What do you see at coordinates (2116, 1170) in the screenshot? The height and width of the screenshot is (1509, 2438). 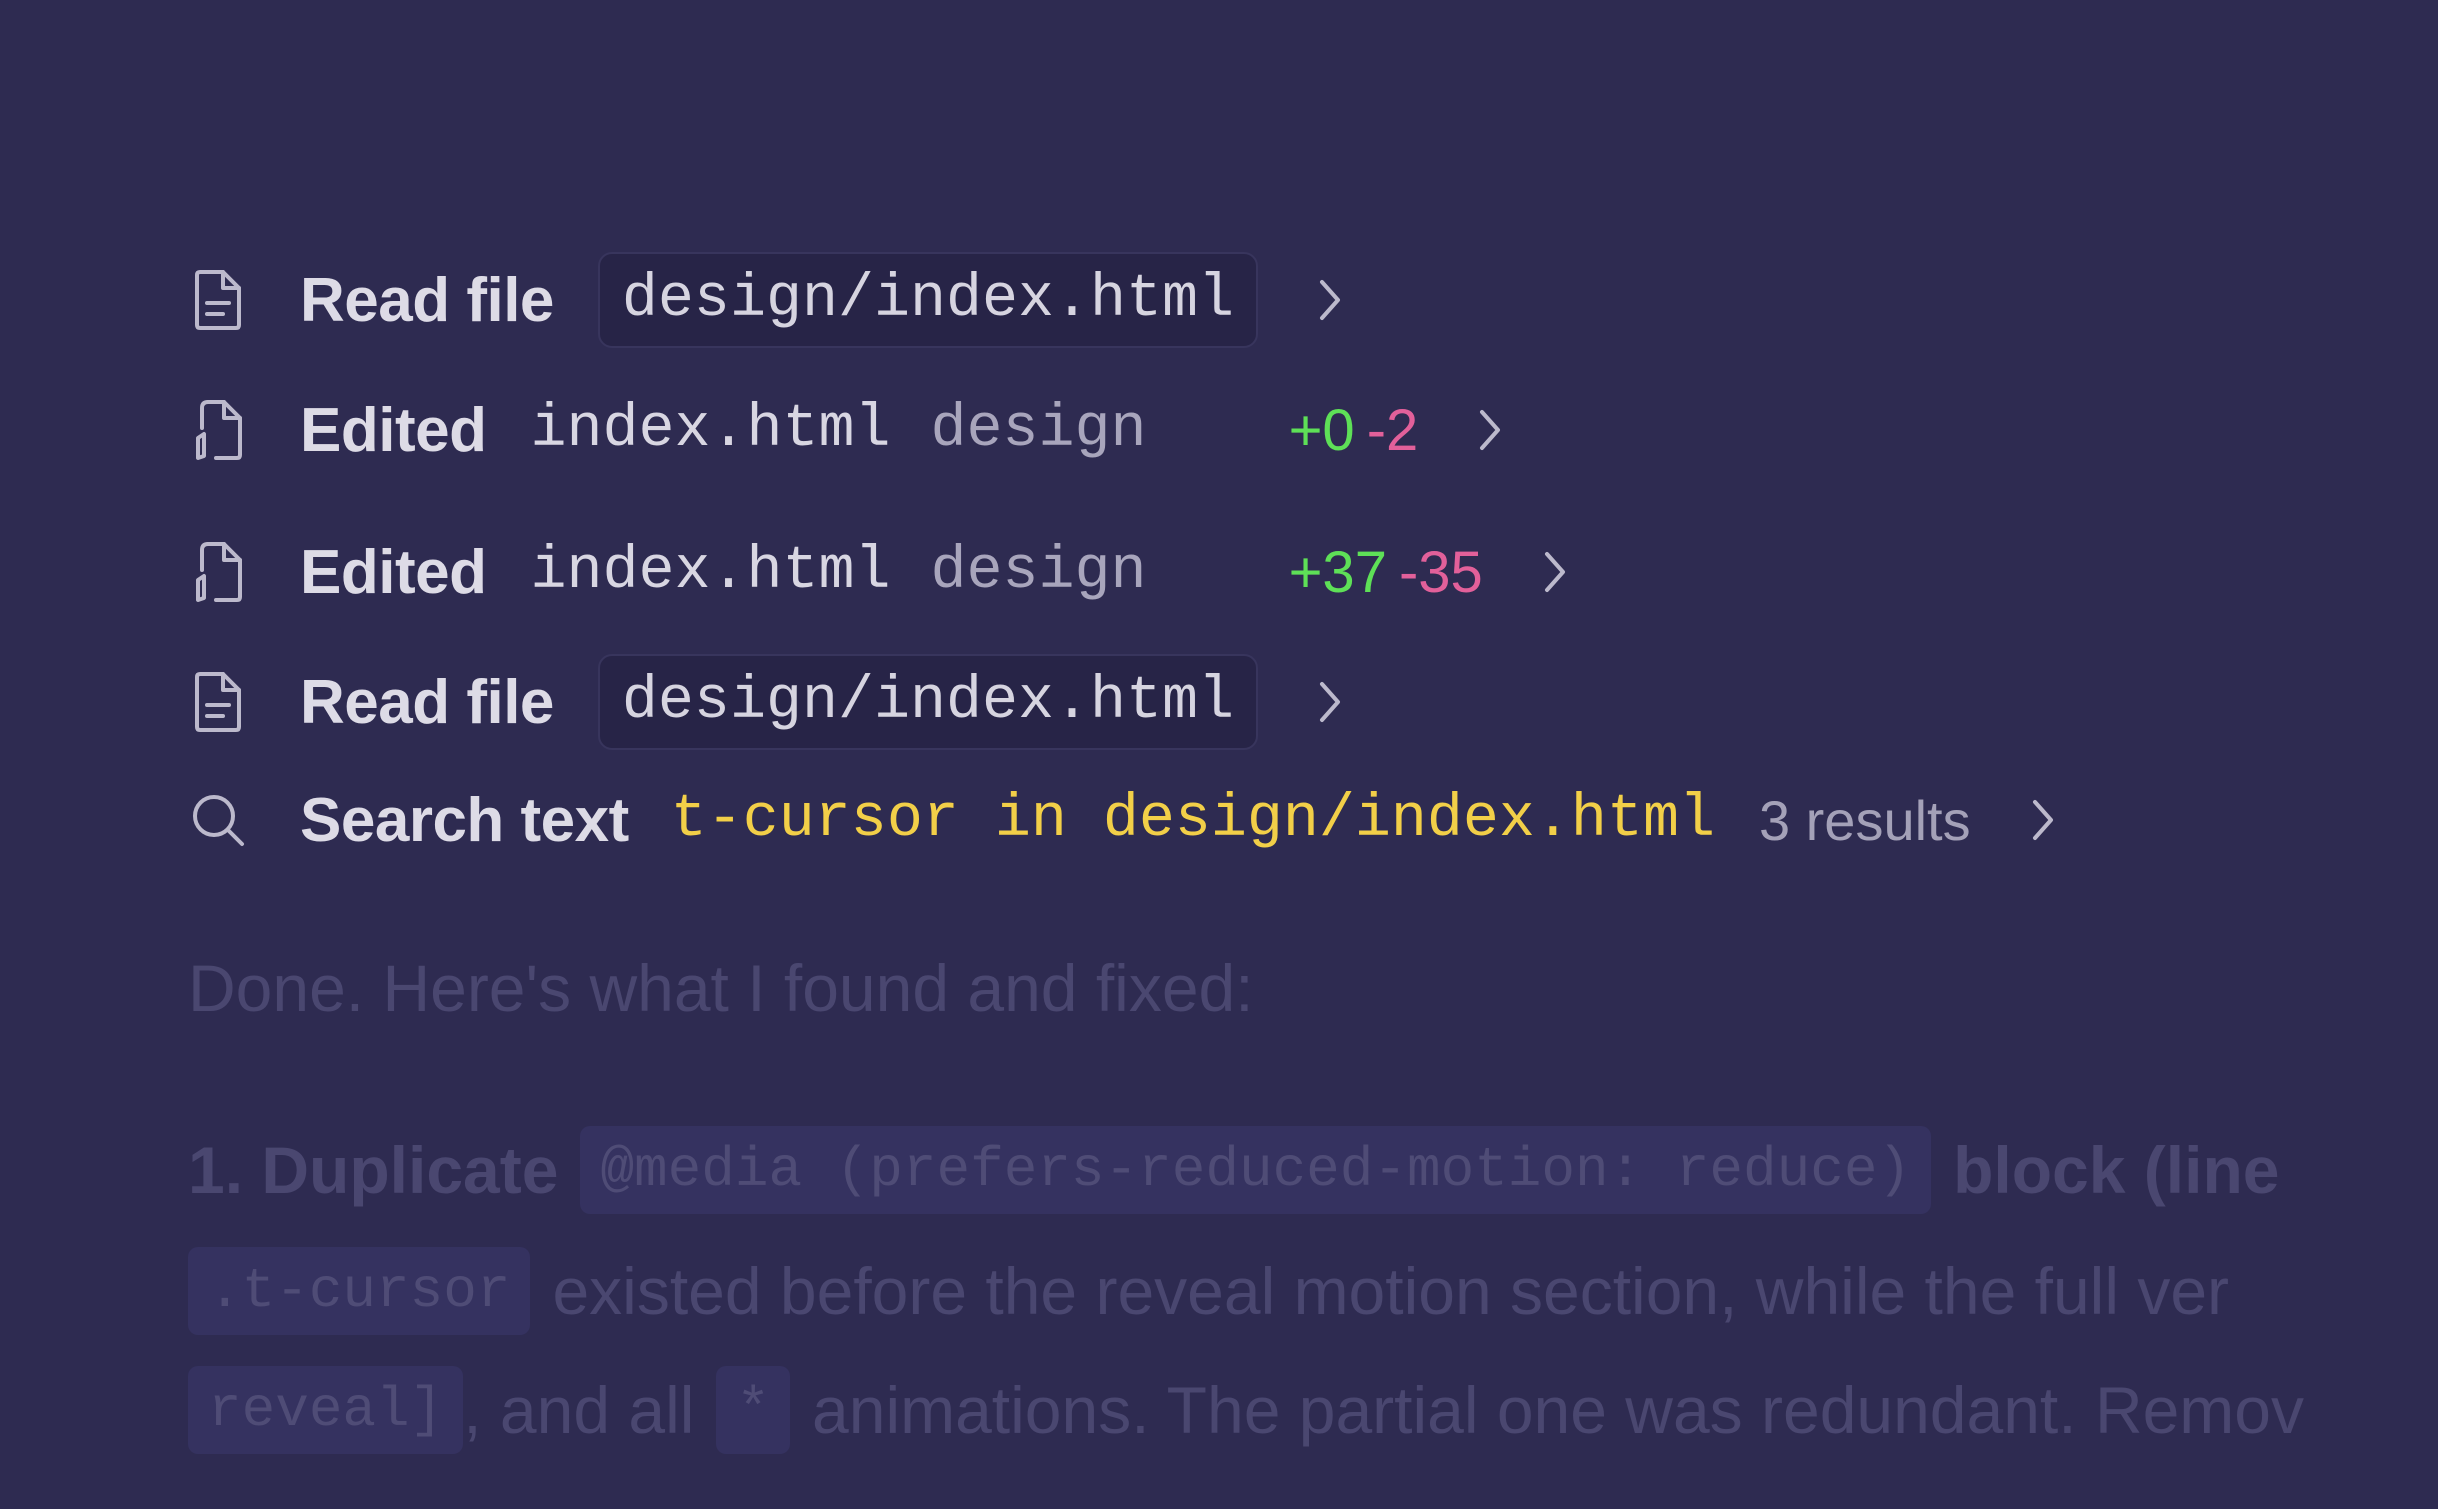 I see `item-suffix: block (line` at bounding box center [2116, 1170].